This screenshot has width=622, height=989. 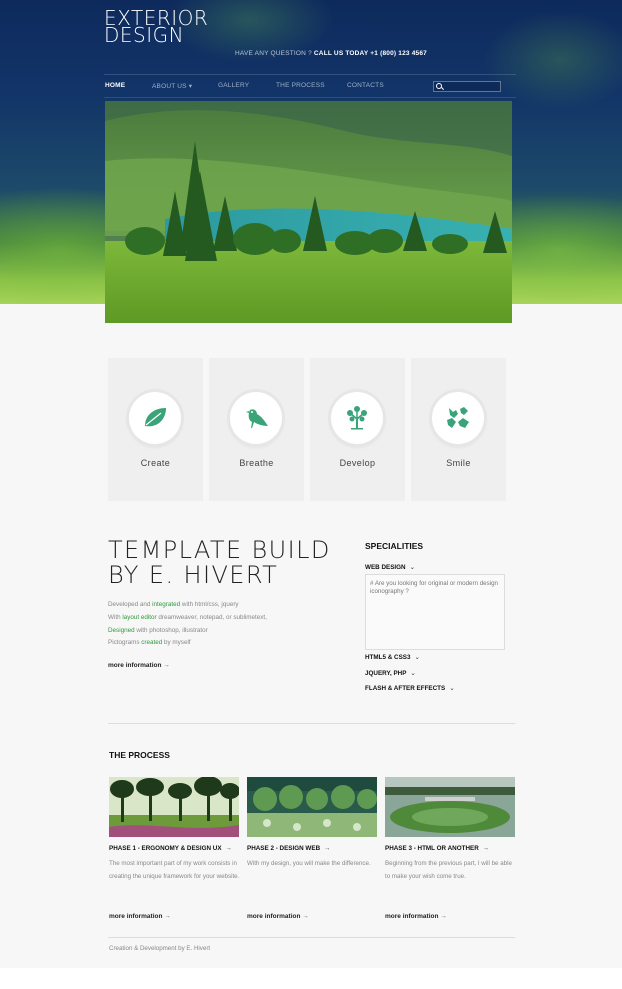 I want to click on phase-1-title: PHASE 1 - ERGONOMY & DESIGN UX →, so click(x=170, y=848).